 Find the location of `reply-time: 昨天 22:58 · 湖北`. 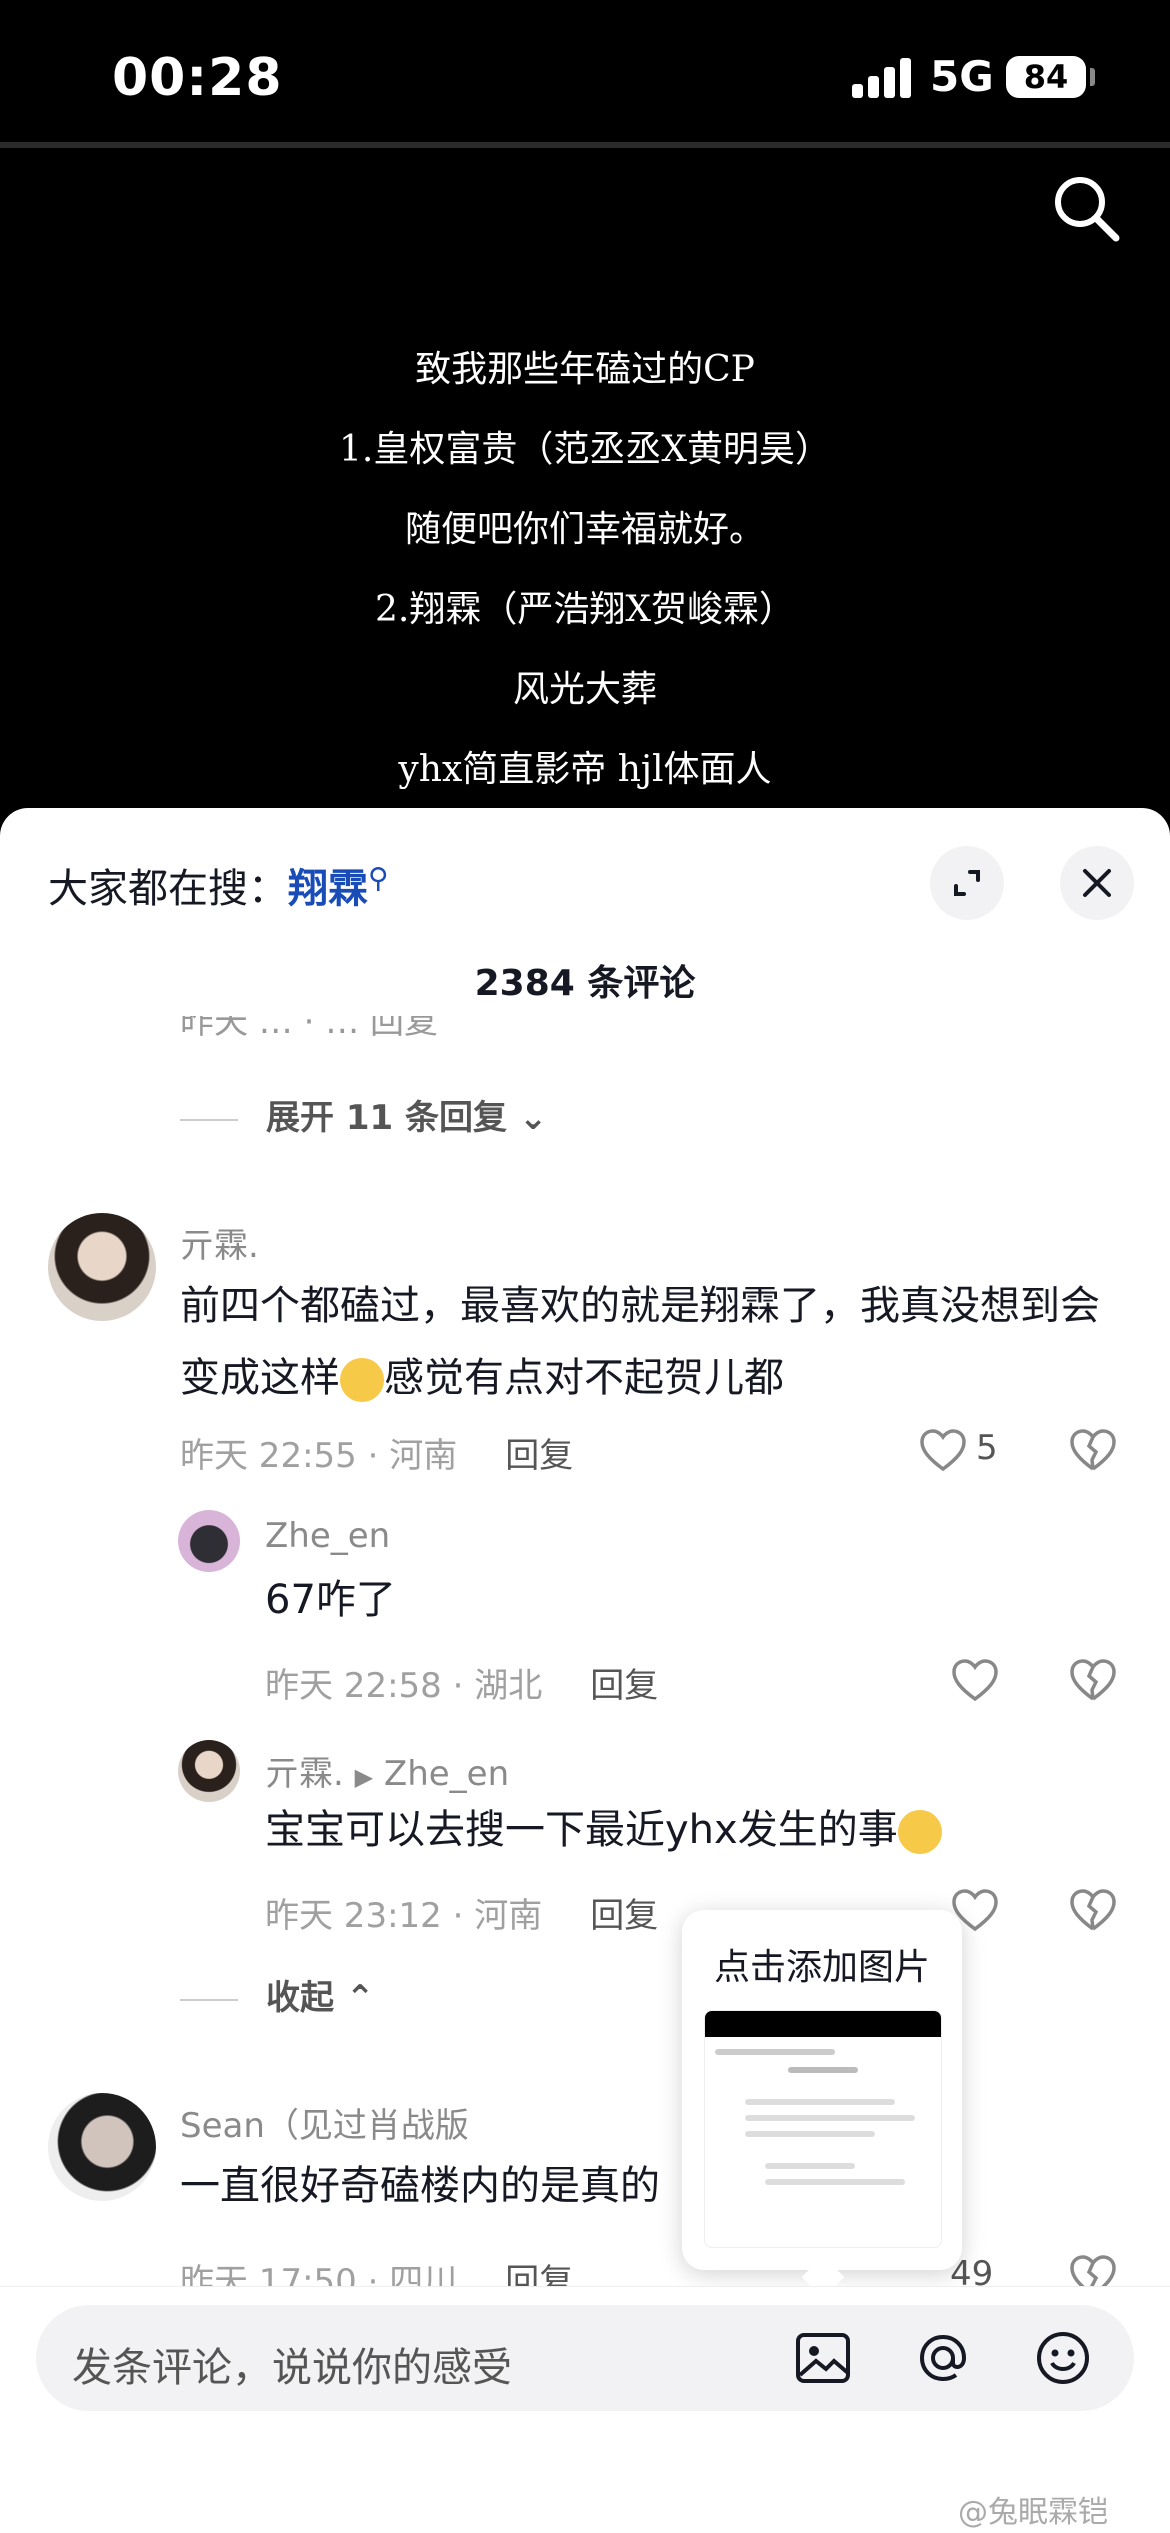

reply-time: 昨天 22:58 · 湖北 is located at coordinates (404, 1686).